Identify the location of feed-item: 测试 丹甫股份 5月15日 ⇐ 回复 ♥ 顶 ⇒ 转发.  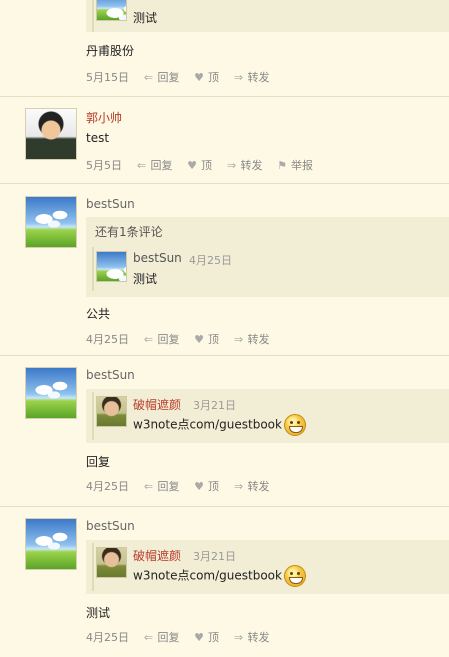
(224, 48).